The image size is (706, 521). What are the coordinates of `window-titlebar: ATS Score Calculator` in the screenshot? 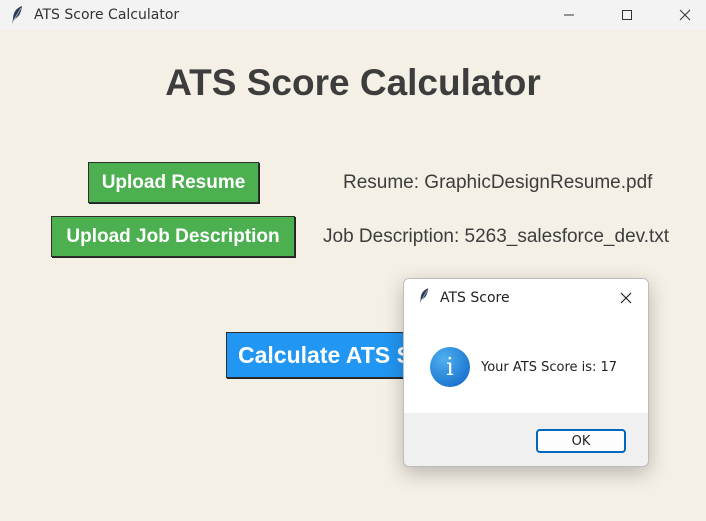 It's located at (353, 15).